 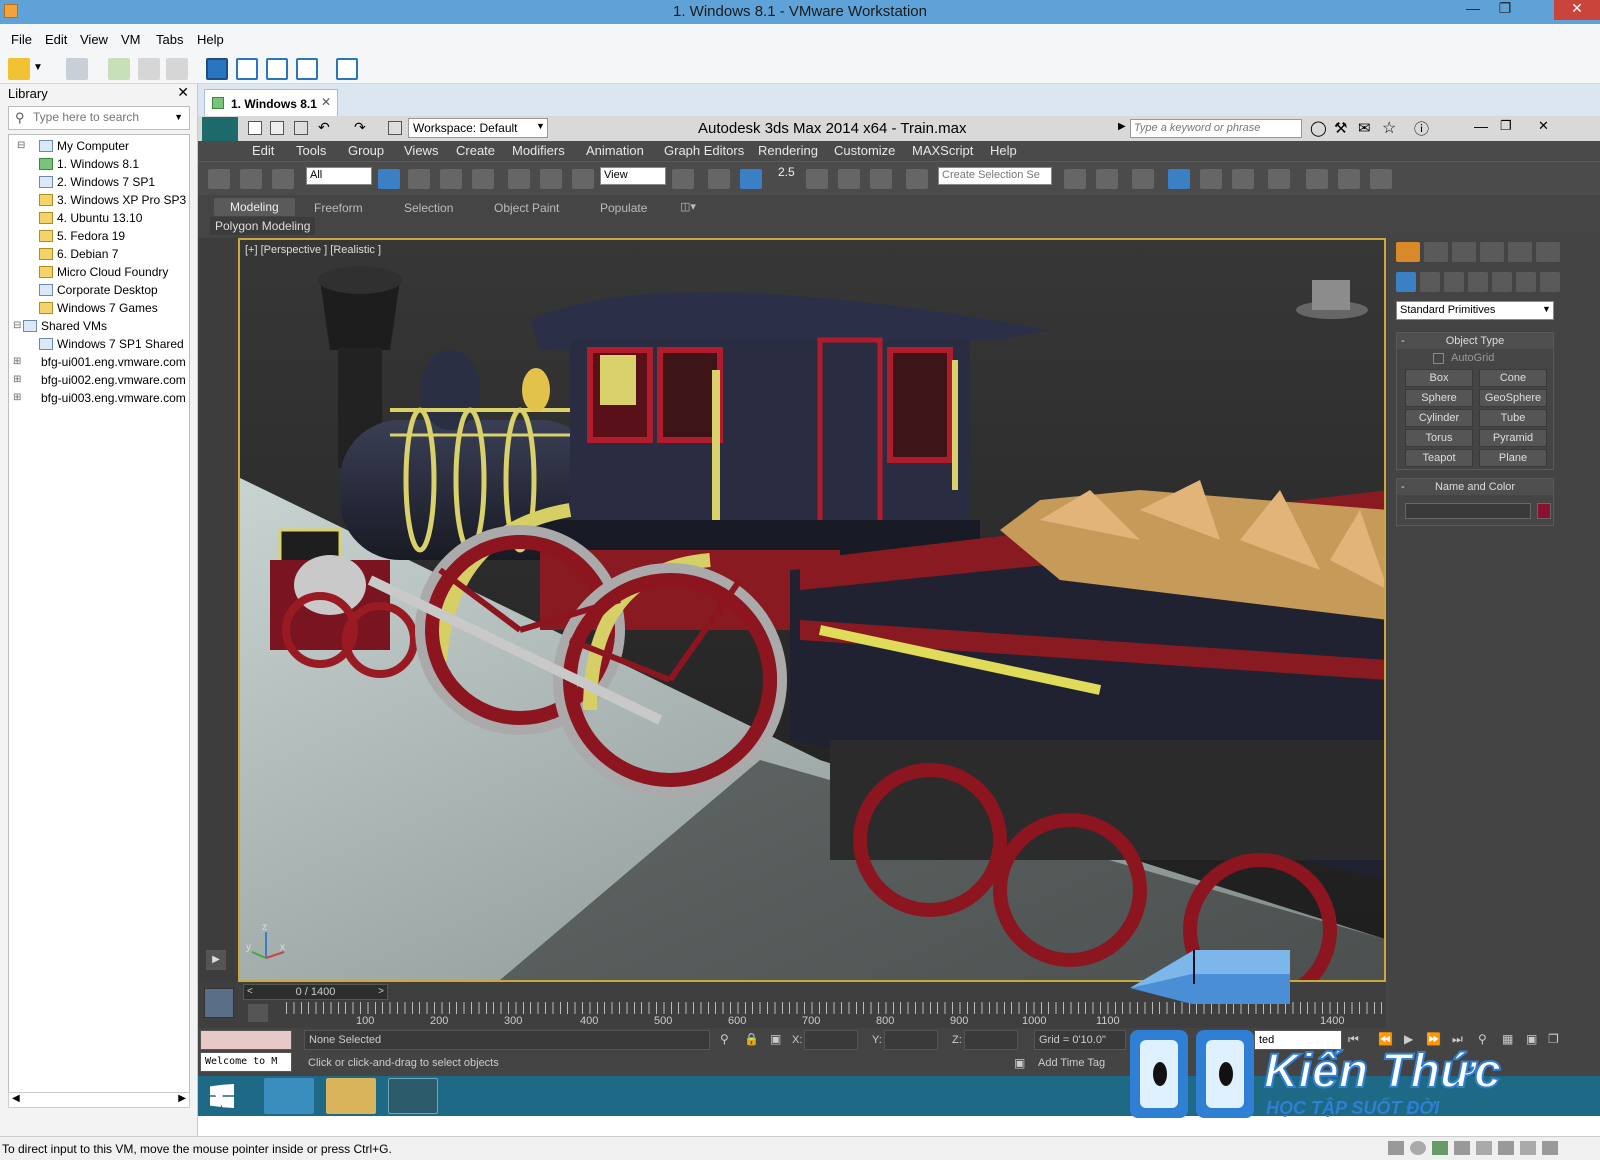 What do you see at coordinates (633, 176) in the screenshot?
I see `reference-coordinate-dropdown: View` at bounding box center [633, 176].